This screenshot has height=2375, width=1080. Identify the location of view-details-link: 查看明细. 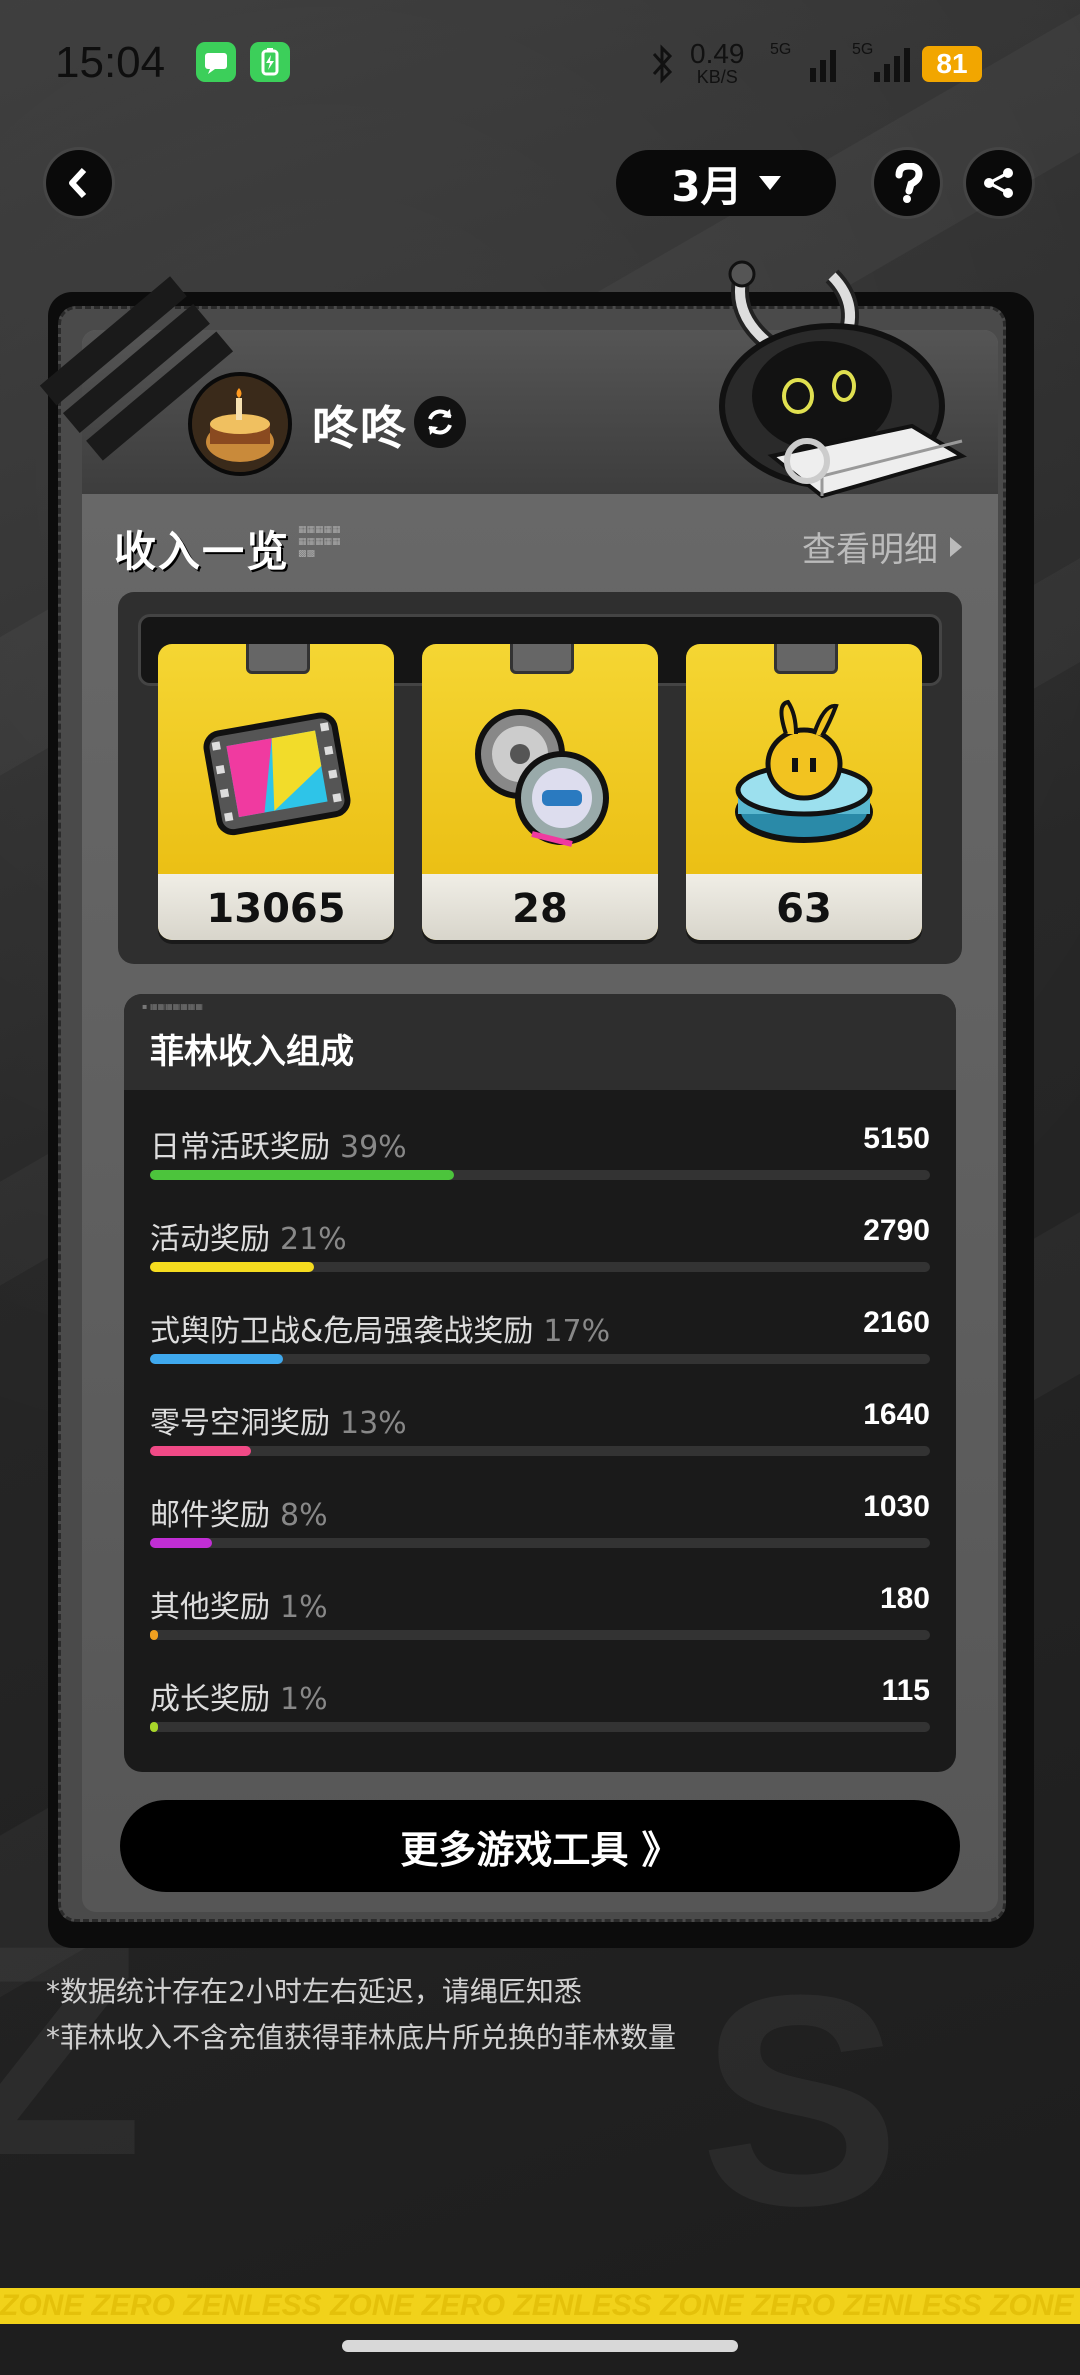
(882, 546).